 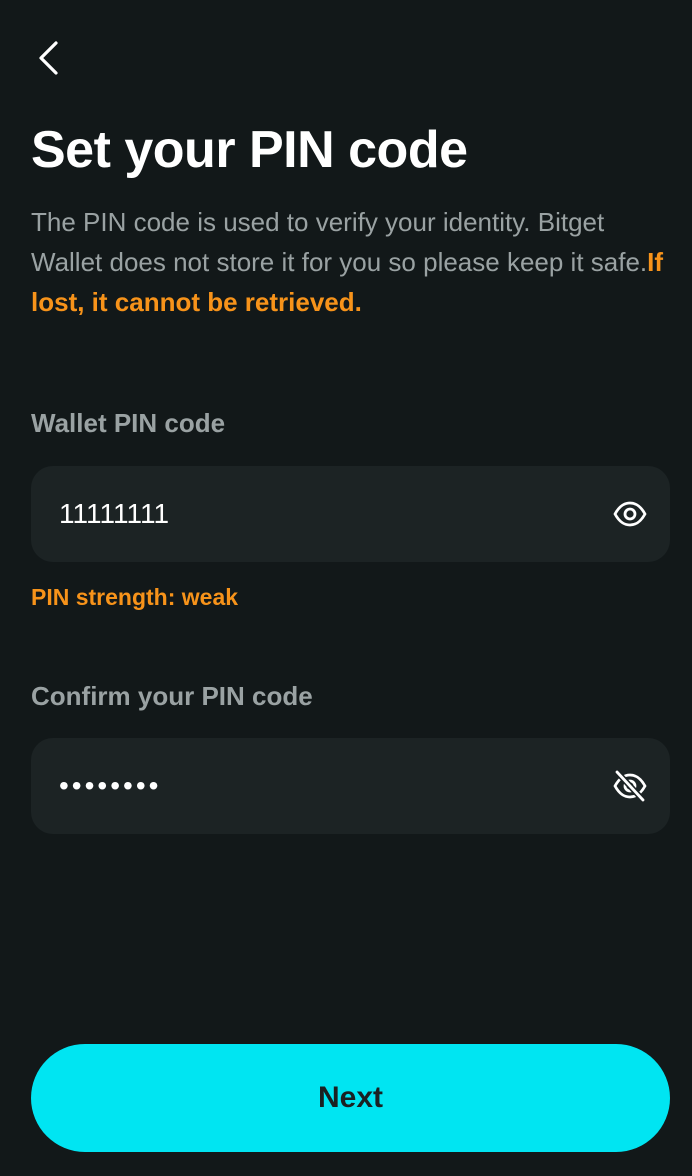 I want to click on confirm-pin-field-container, so click(x=350, y=786).